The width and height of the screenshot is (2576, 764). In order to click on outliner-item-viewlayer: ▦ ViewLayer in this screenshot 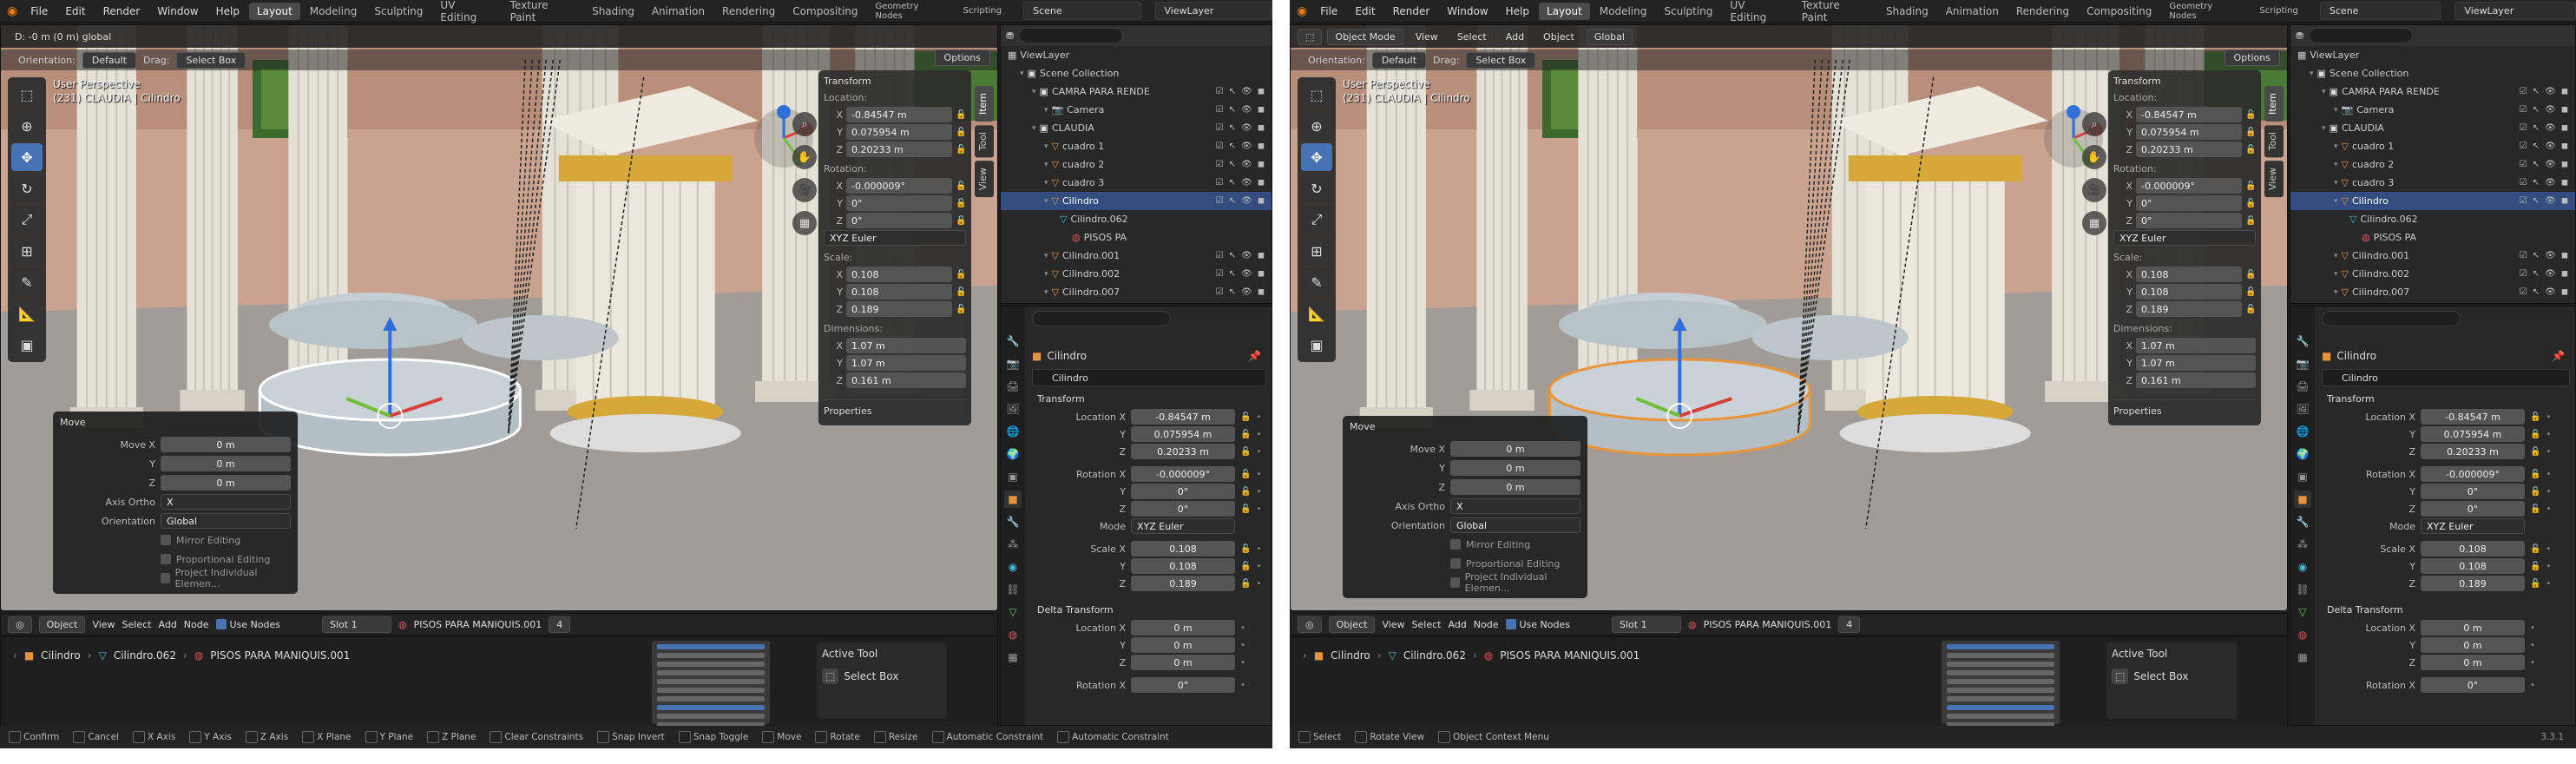, I will do `click(2432, 55)`.